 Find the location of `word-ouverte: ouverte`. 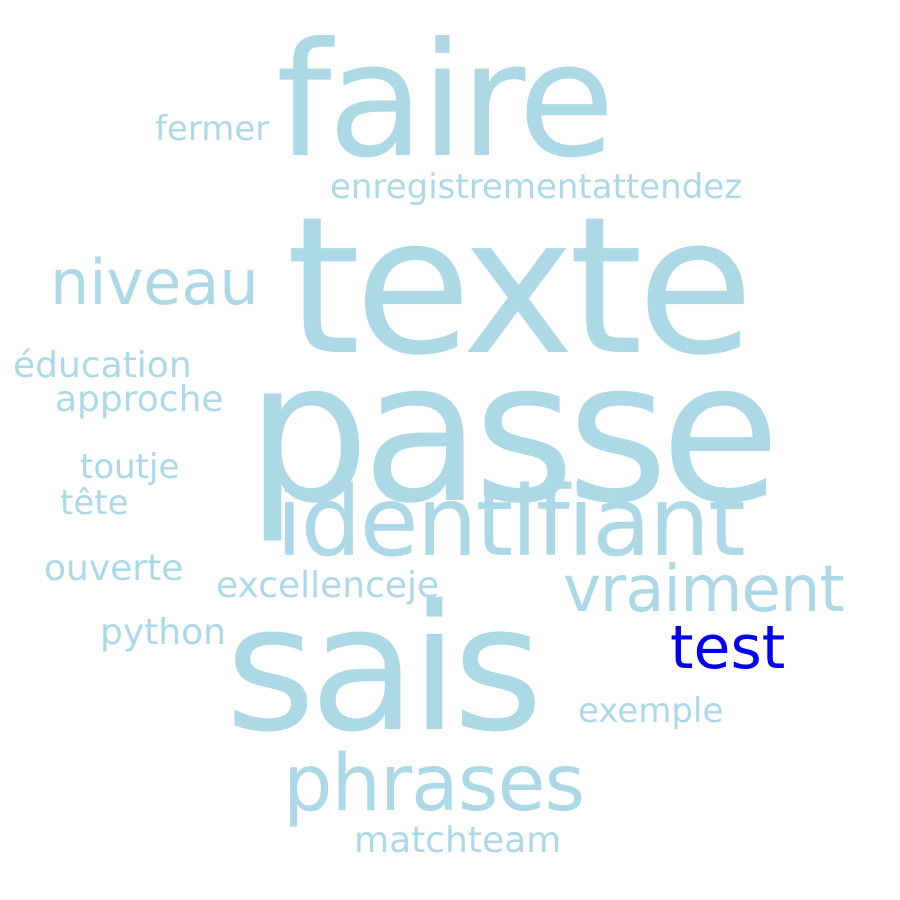

word-ouverte: ouverte is located at coordinates (114, 568).